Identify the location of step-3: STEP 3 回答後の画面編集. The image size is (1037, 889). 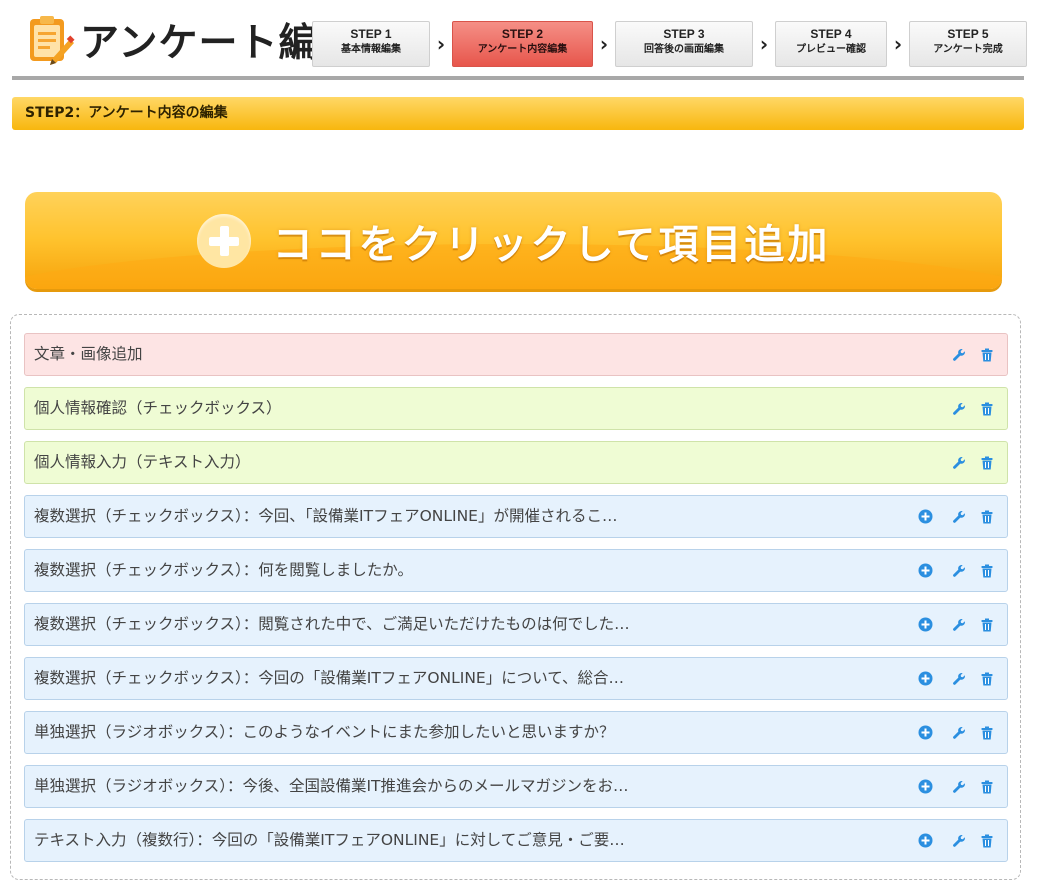
(684, 44).